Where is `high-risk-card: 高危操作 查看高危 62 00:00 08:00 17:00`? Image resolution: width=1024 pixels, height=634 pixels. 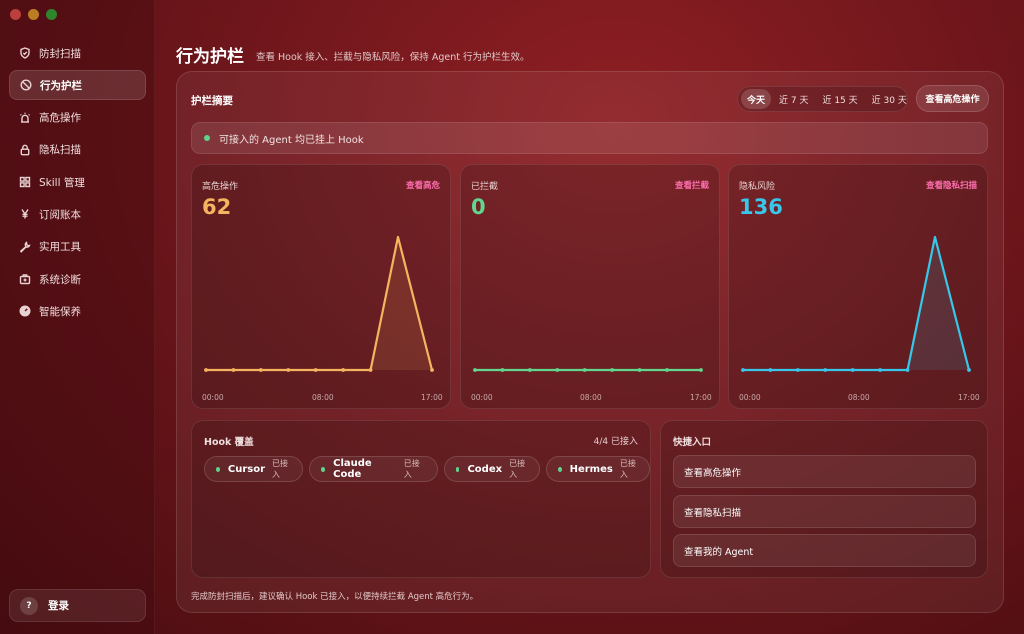
high-risk-card: 高危操作 查看高危 62 00:00 08:00 17:00 is located at coordinates (321, 286).